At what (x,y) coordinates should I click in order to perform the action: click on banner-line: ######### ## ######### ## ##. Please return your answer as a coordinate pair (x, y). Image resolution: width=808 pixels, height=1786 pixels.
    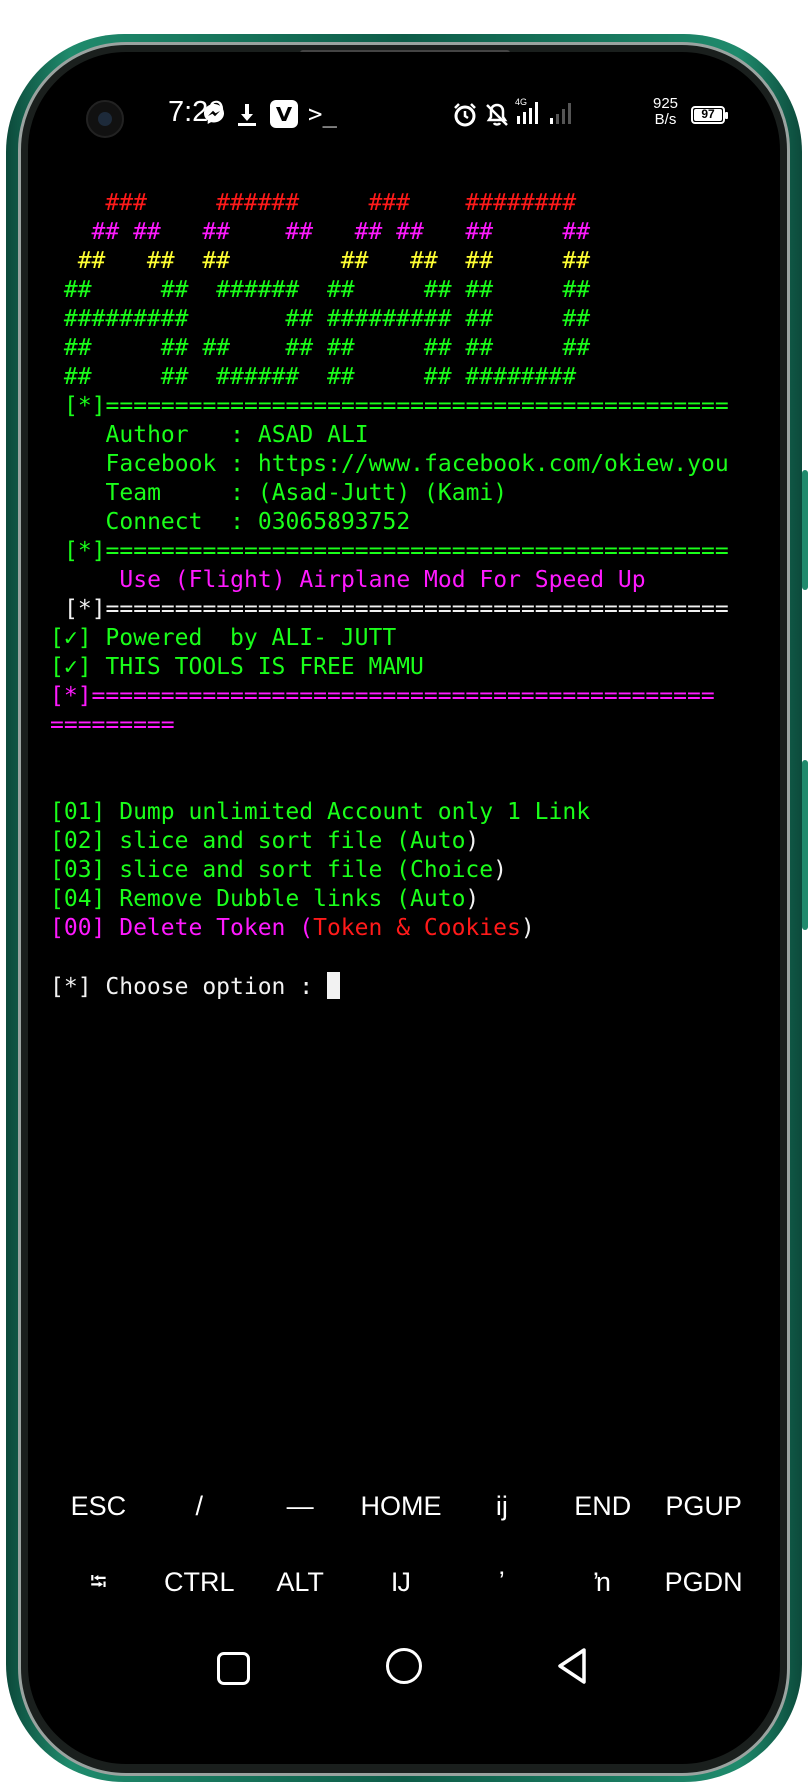
    Looking at the image, I should click on (320, 319).